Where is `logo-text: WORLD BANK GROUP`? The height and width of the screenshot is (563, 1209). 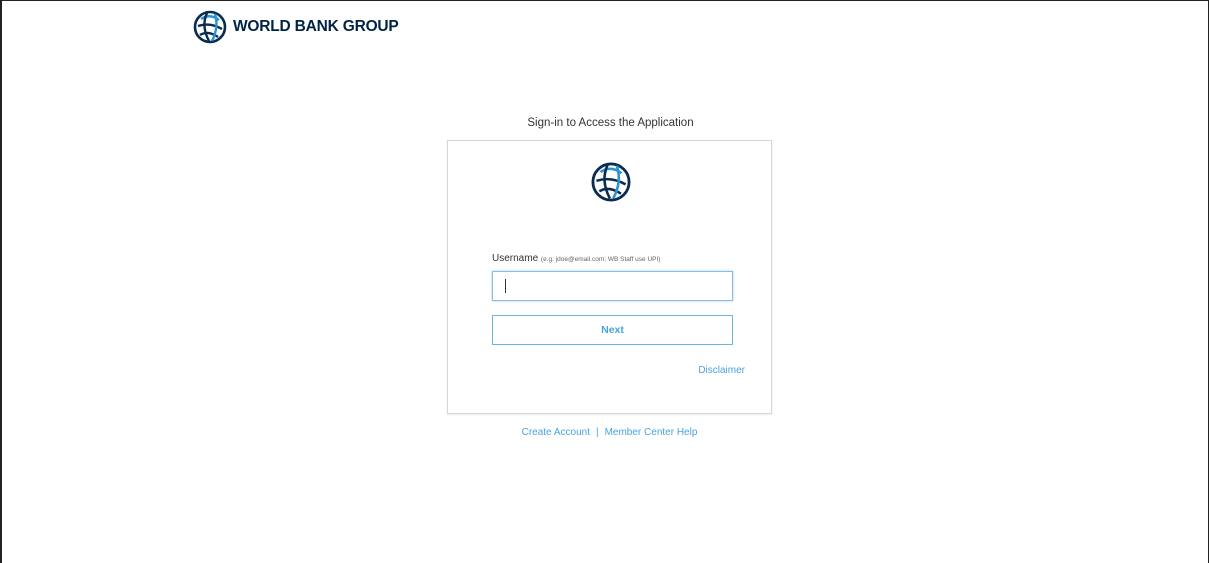
logo-text: WORLD BANK GROUP is located at coordinates (316, 26).